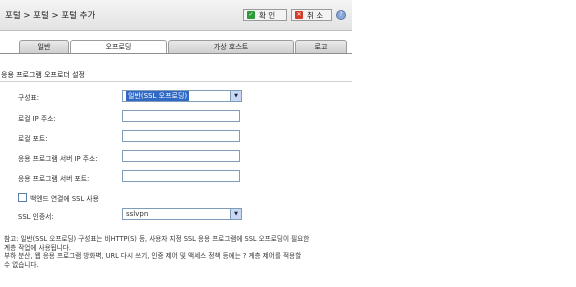  Describe the element at coordinates (50, 16) in the screenshot. I see `breadcrumb: 포털 > 포털 > 포털 추가` at that location.